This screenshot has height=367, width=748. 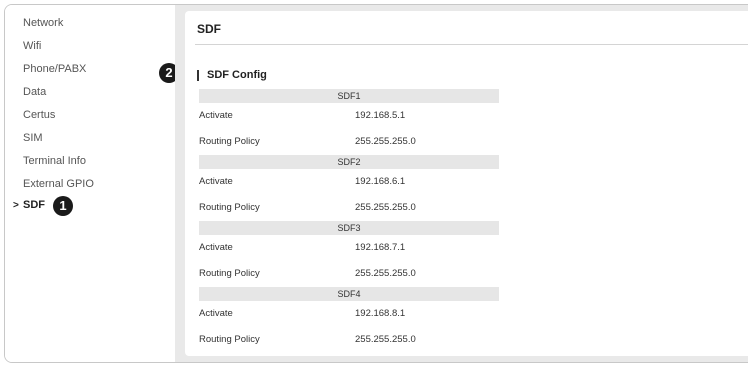 I want to click on sdf-group-header: SDF4, so click(x=349, y=294).